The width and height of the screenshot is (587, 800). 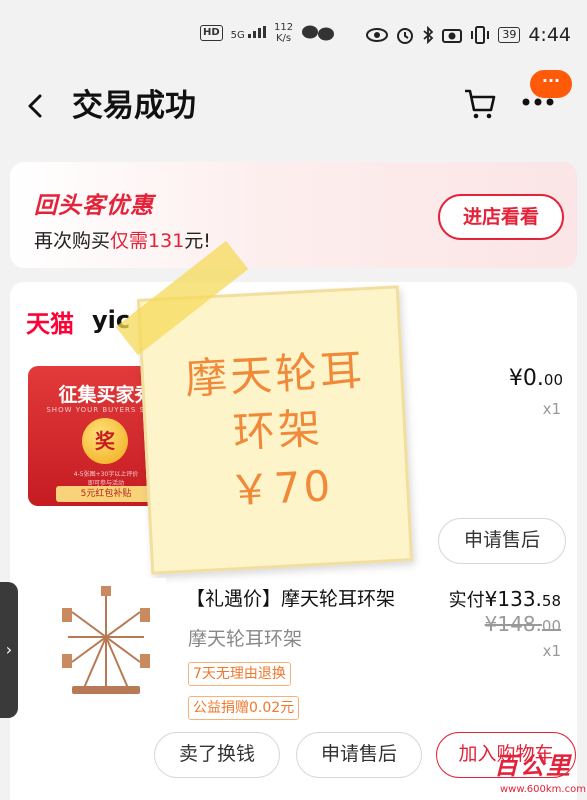 I want to click on message-badge: ···, so click(x=551, y=84).